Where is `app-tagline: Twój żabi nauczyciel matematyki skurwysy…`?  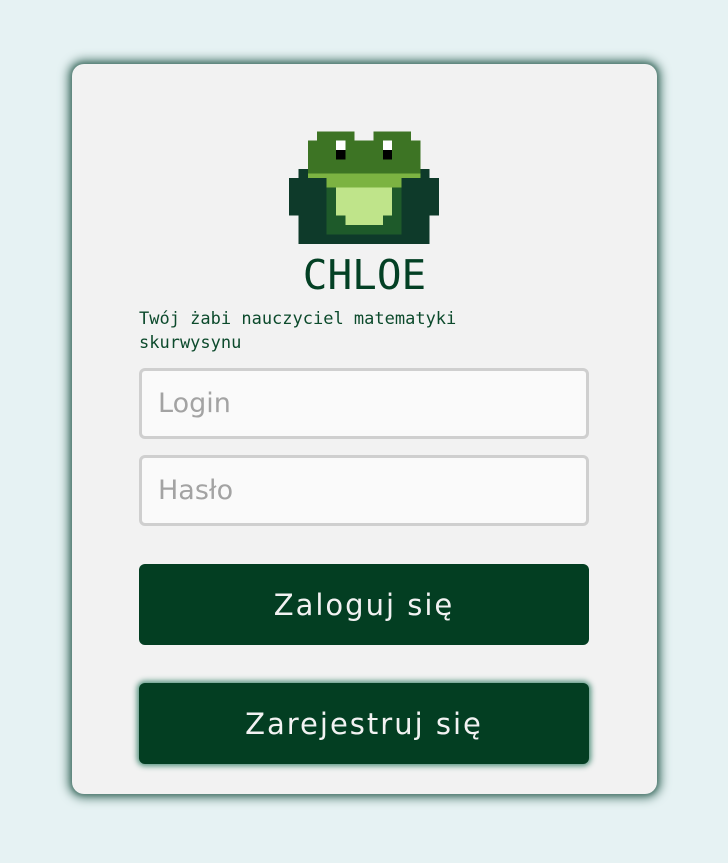
app-tagline: Twój żabi nauczyciel matematyki skurwysy… is located at coordinates (298, 331).